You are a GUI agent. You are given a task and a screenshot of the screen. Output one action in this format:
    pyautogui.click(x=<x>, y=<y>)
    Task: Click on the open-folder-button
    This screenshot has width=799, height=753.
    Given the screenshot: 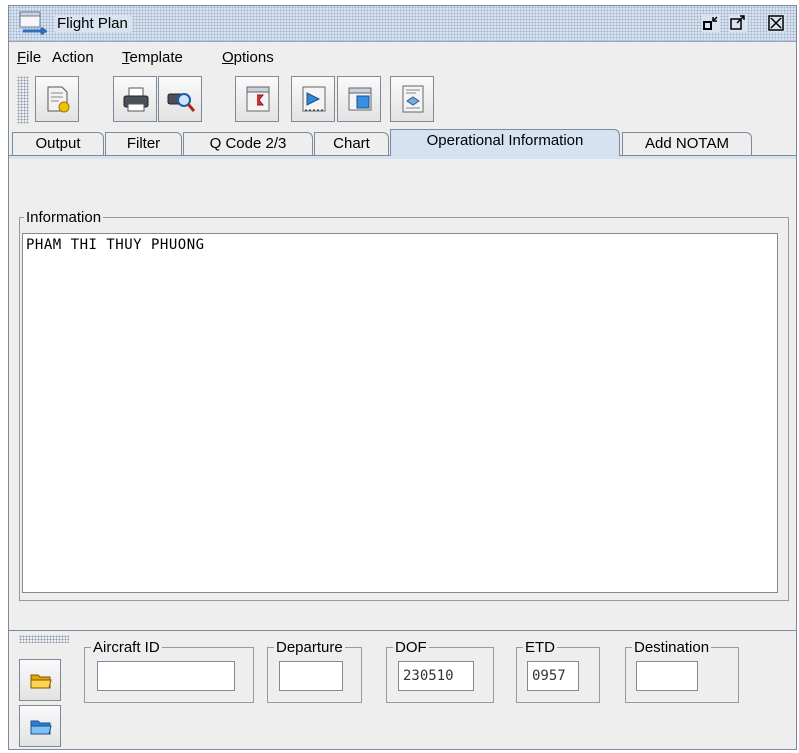 What is the action you would take?
    pyautogui.click(x=40, y=680)
    